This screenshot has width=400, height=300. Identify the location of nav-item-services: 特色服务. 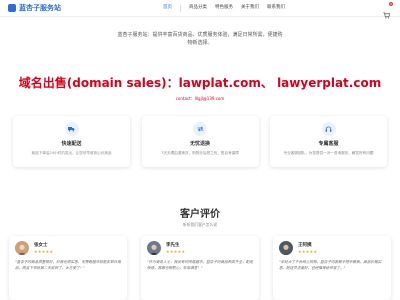
(224, 8).